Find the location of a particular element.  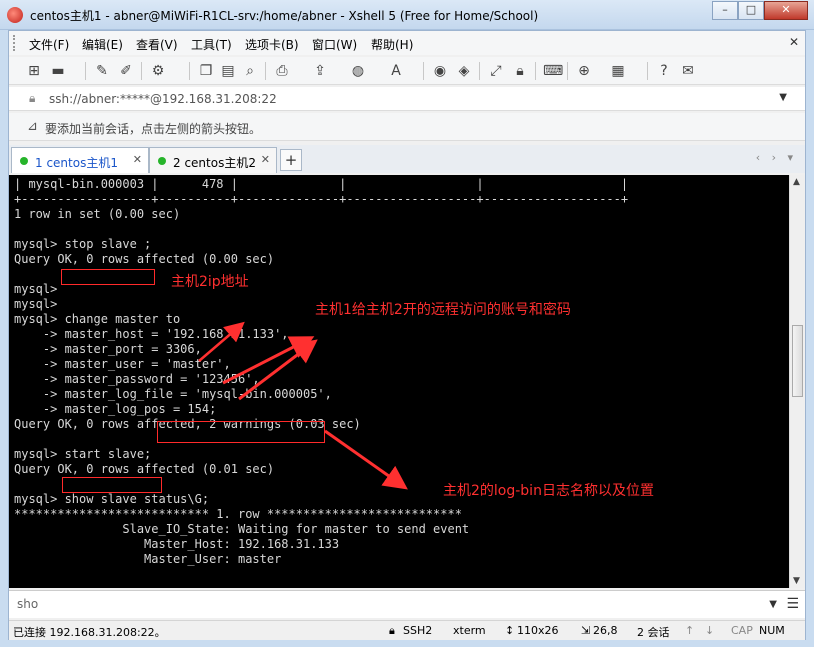

compose-input: sho is located at coordinates (27, 604).